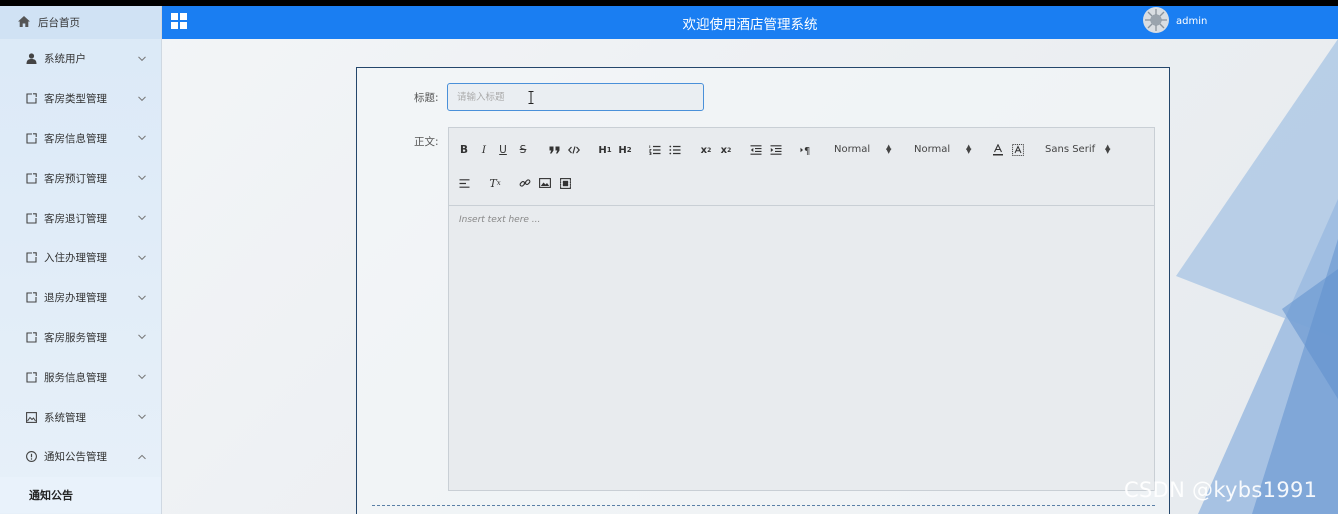  I want to click on sidebar-item-label: 客房预订管理, so click(75, 178).